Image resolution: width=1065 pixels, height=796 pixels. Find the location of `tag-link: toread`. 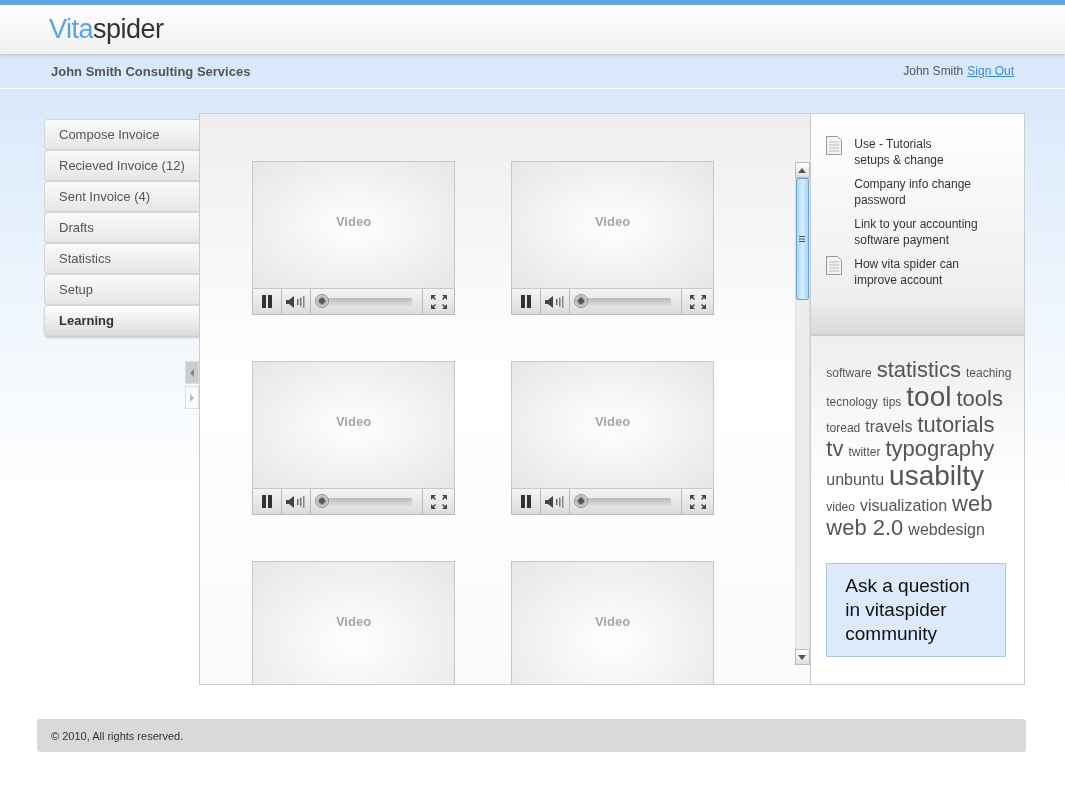

tag-link: toread is located at coordinates (843, 429).